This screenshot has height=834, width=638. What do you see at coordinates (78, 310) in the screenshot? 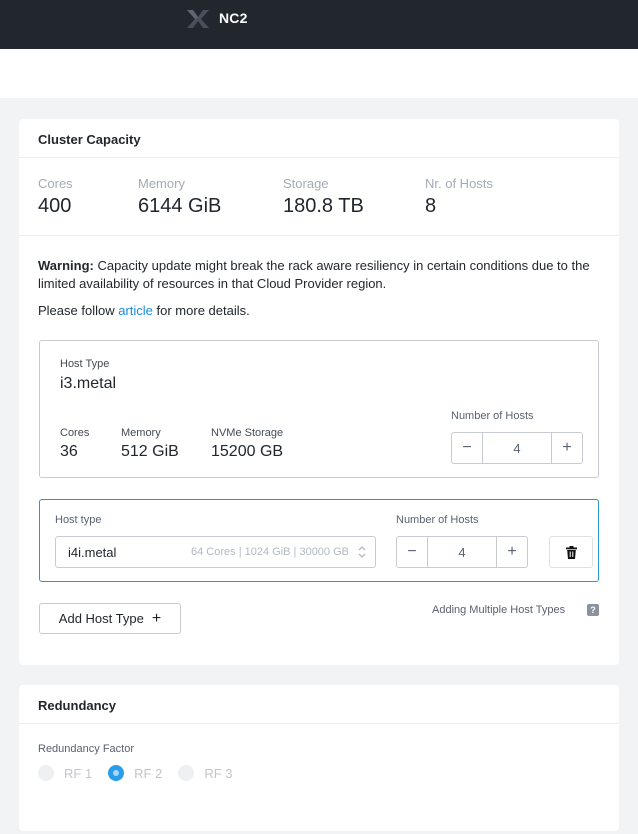
I see `follow-prefix: Please follow` at bounding box center [78, 310].